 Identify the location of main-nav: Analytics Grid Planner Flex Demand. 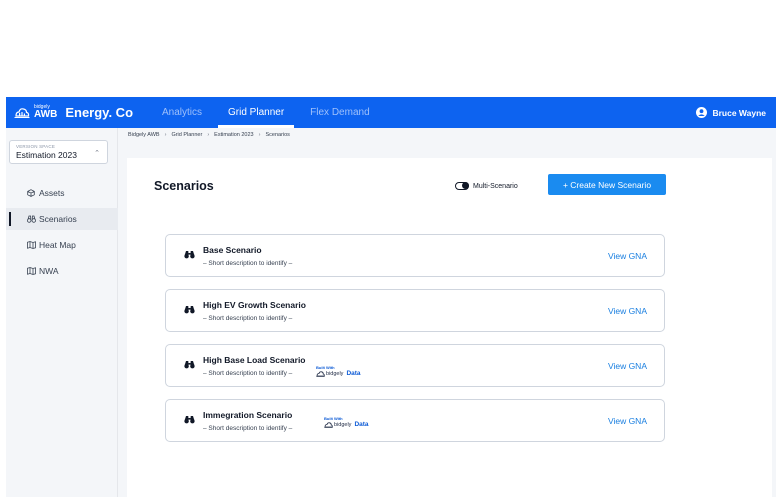
(269, 112).